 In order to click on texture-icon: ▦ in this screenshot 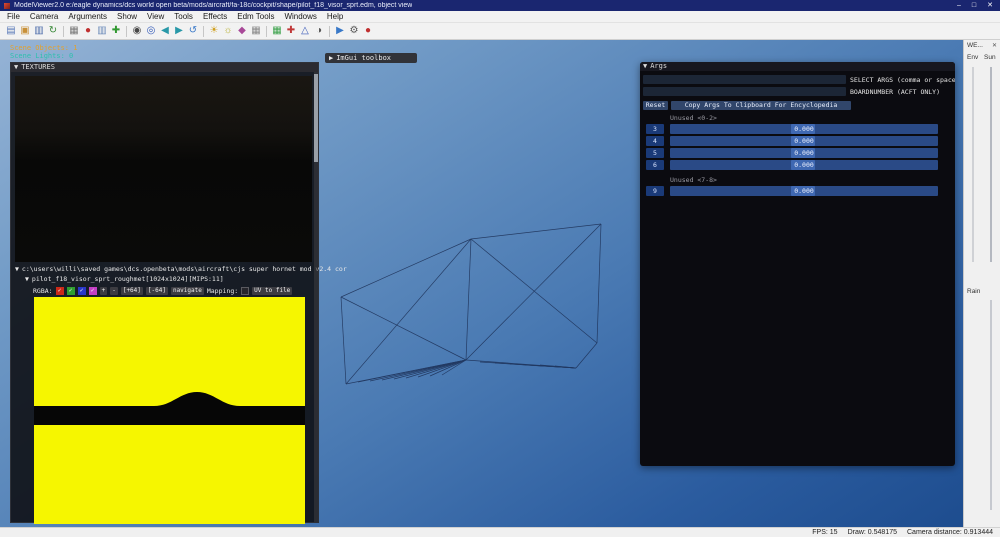, I will do `click(256, 31)`.